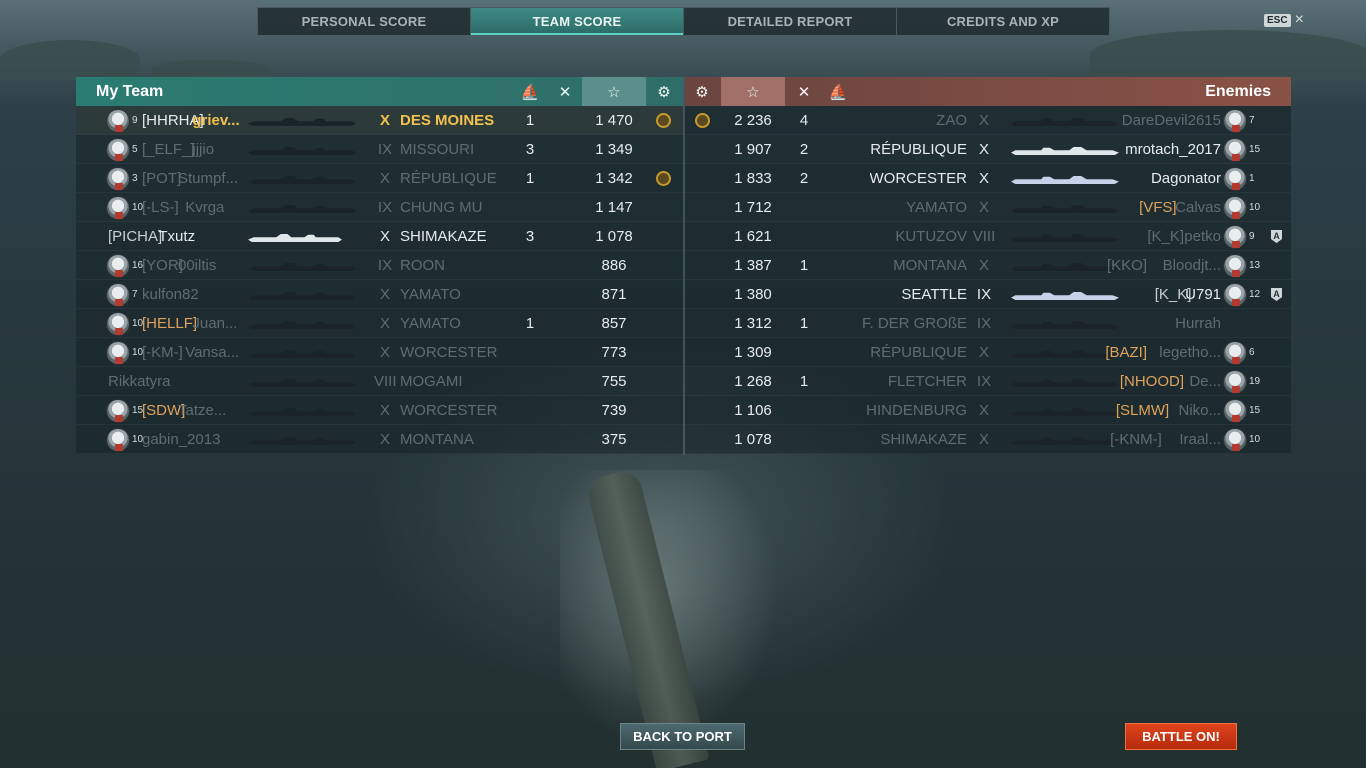  I want to click on player-row: 10 [-LS-] Kvrga IX CHUNG MU 1 147, so click(379, 207).